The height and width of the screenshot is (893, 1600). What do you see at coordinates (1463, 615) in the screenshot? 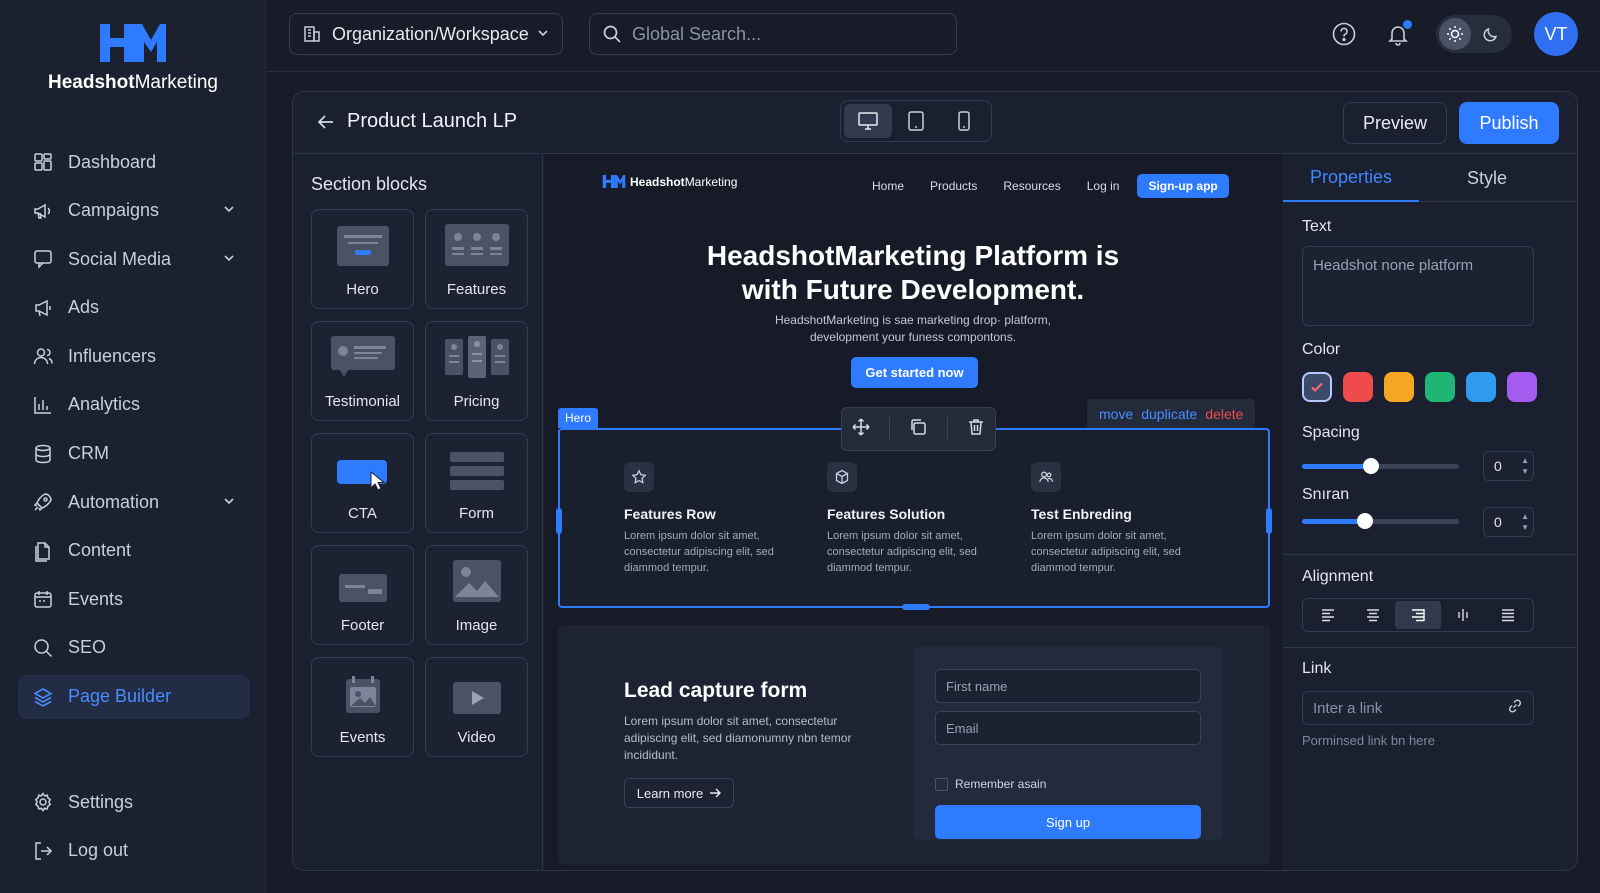
I see `align-middle-button` at bounding box center [1463, 615].